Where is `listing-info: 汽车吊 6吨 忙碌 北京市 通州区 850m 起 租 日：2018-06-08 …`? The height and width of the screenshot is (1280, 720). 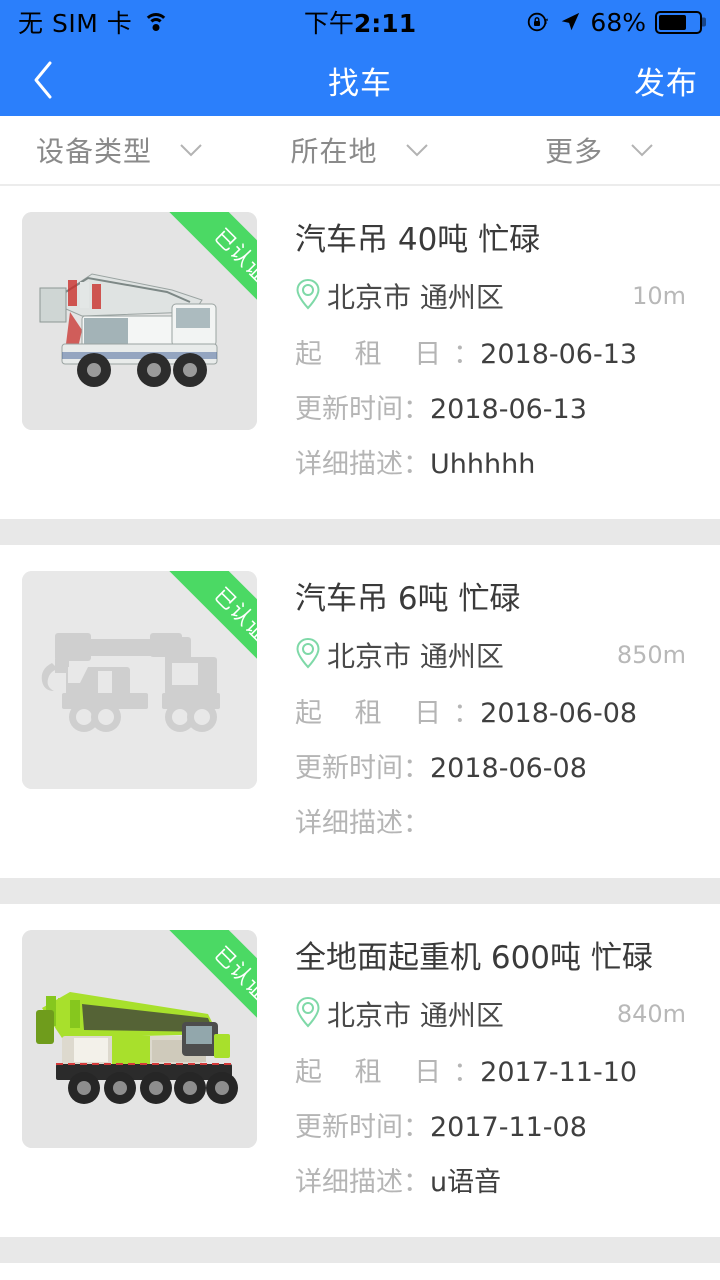
listing-info: 汽车吊 6吨 忙碌 北京市 通州区 850m 起 租 日：2018-06-08 … is located at coordinates (477, 713).